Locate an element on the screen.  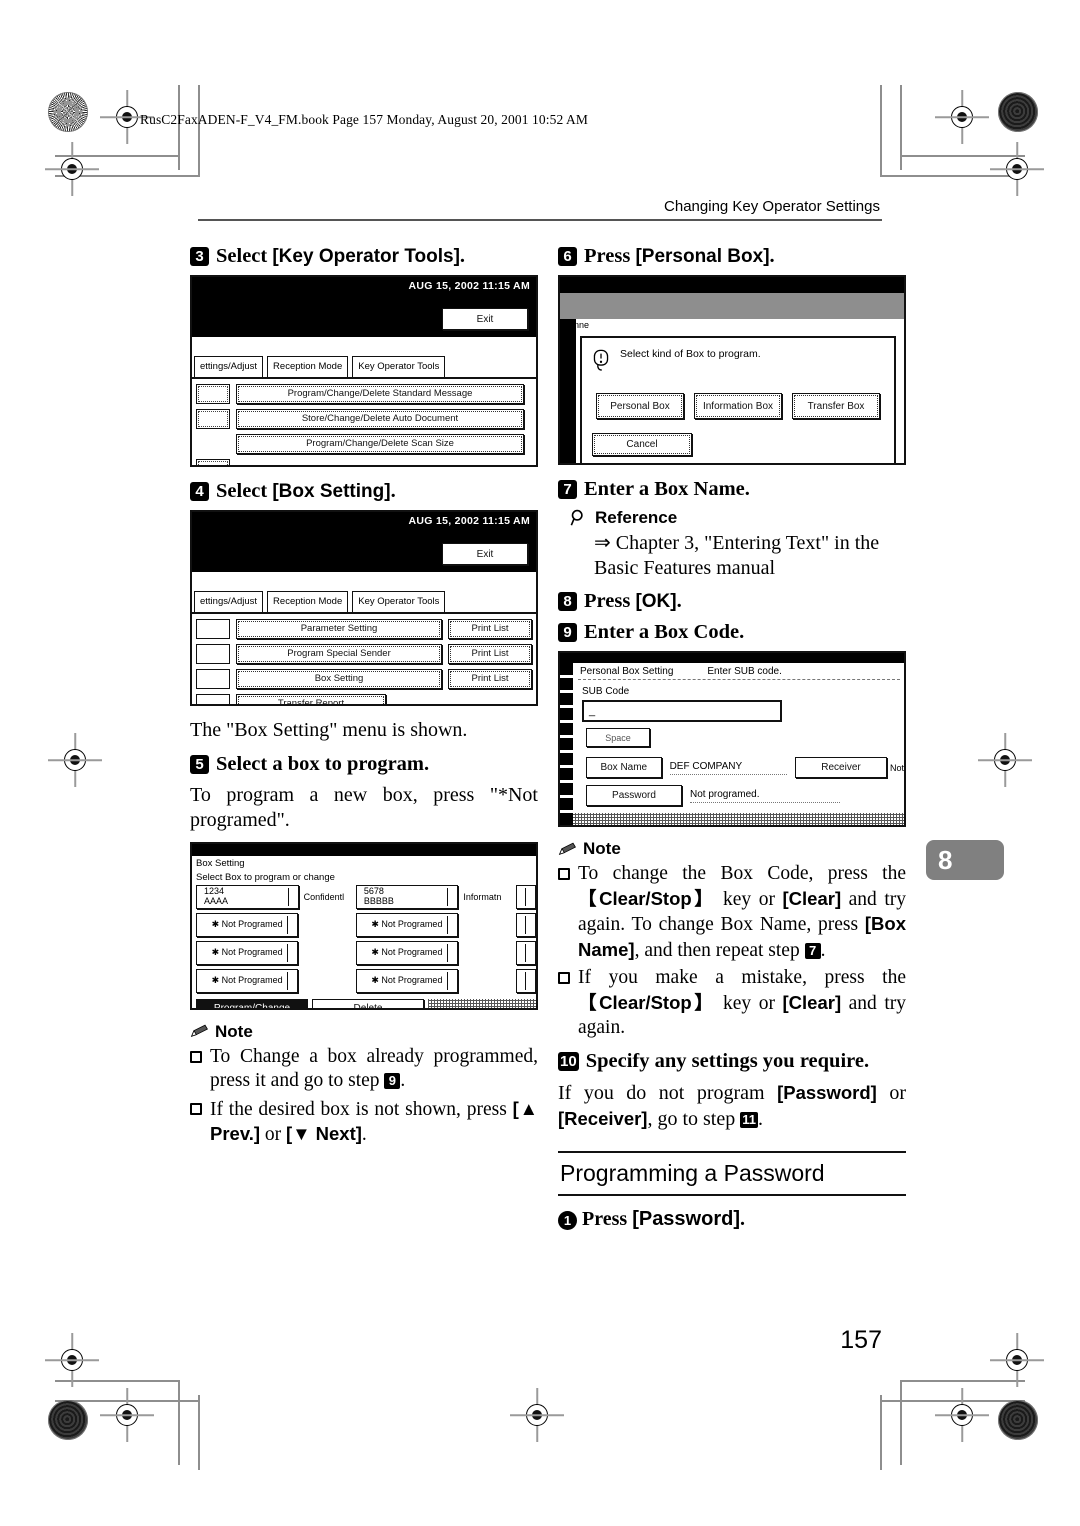
screen5-delete-button: Delete is located at coordinates (368, 1003).